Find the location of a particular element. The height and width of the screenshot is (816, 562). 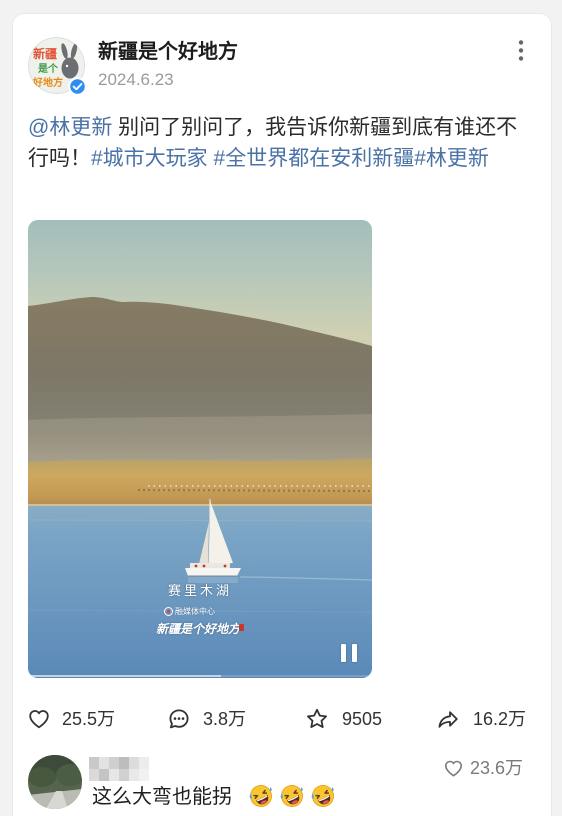

avatar-logo-line-1: 新疆 is located at coordinates (45, 53).